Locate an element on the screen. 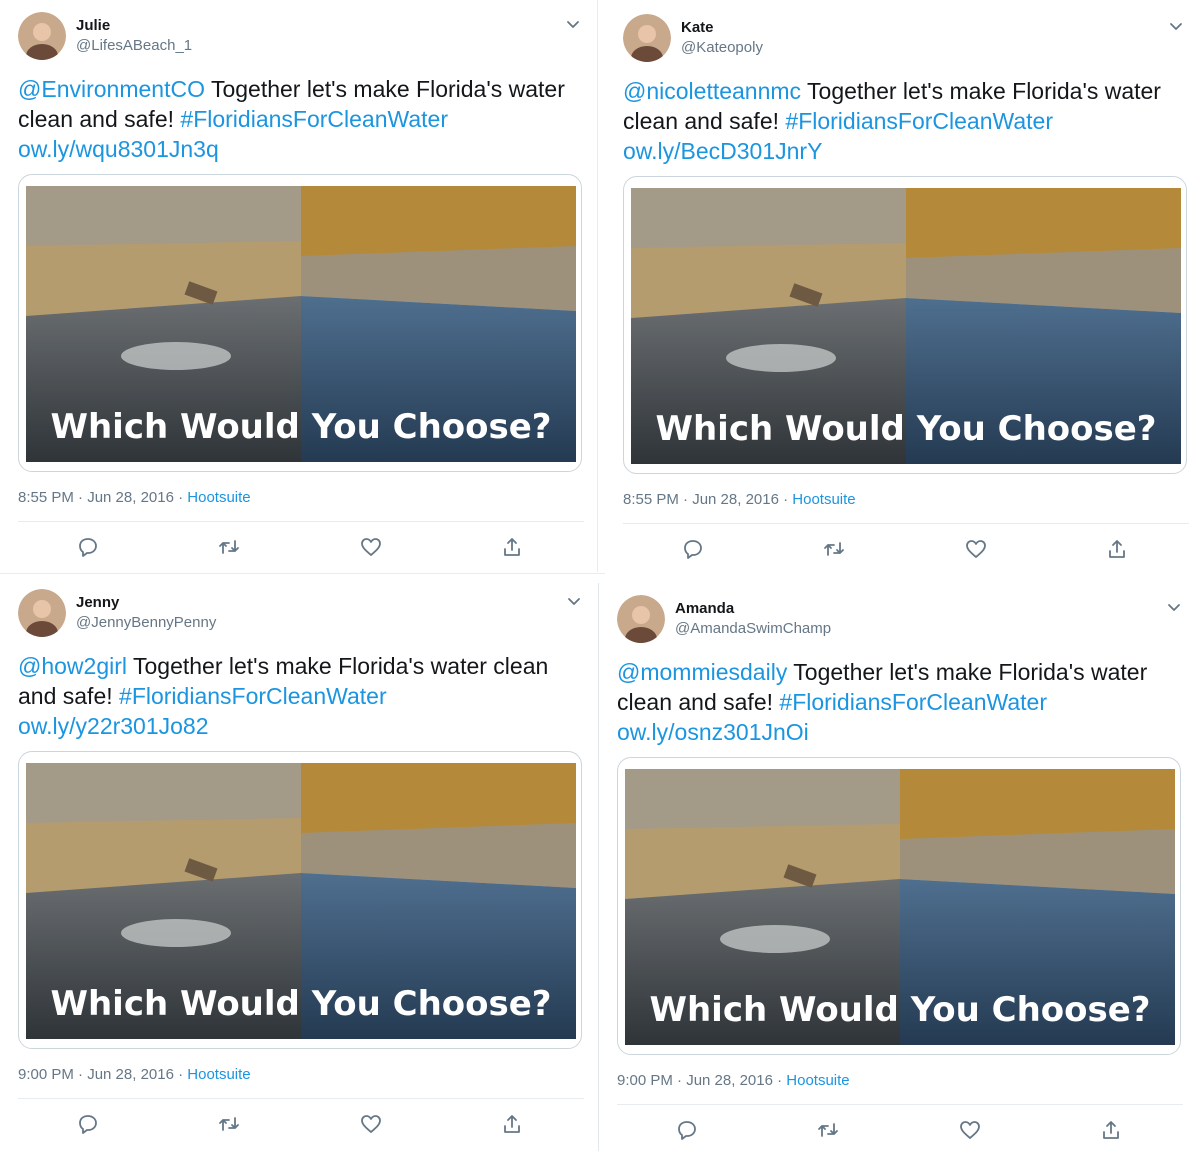 The height and width of the screenshot is (1151, 1200). user-handle: @Kateopoly is located at coordinates (722, 47).